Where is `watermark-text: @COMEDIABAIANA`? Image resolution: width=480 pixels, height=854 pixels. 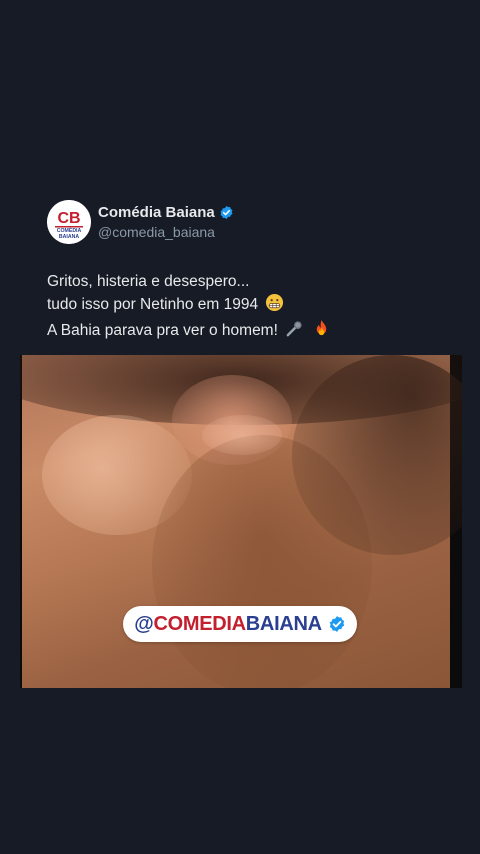
watermark-text: @COMEDIABAIANA is located at coordinates (228, 623).